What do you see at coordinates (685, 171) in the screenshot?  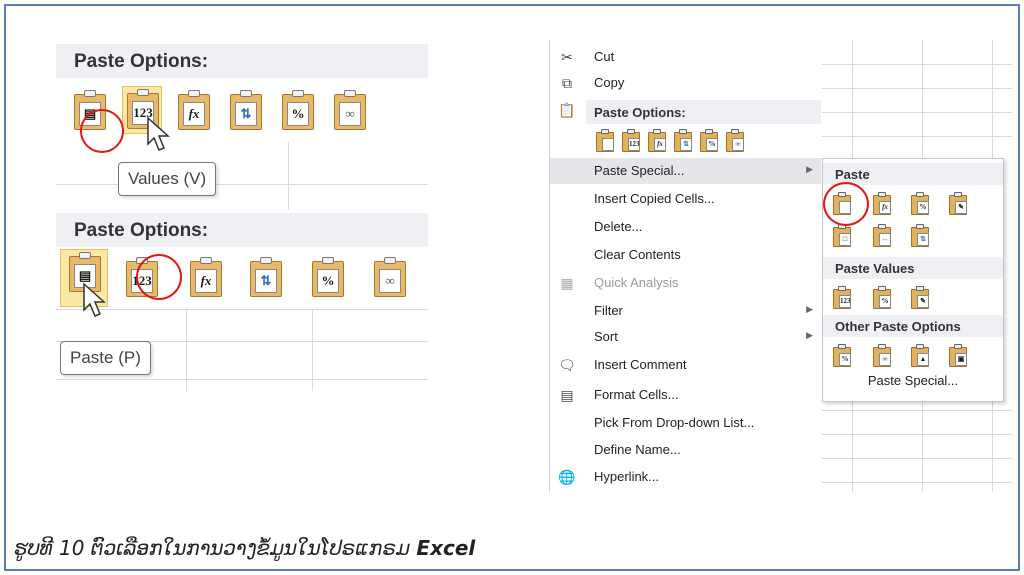 I see `menu-item-paste-special: Paste Special... ▶` at bounding box center [685, 171].